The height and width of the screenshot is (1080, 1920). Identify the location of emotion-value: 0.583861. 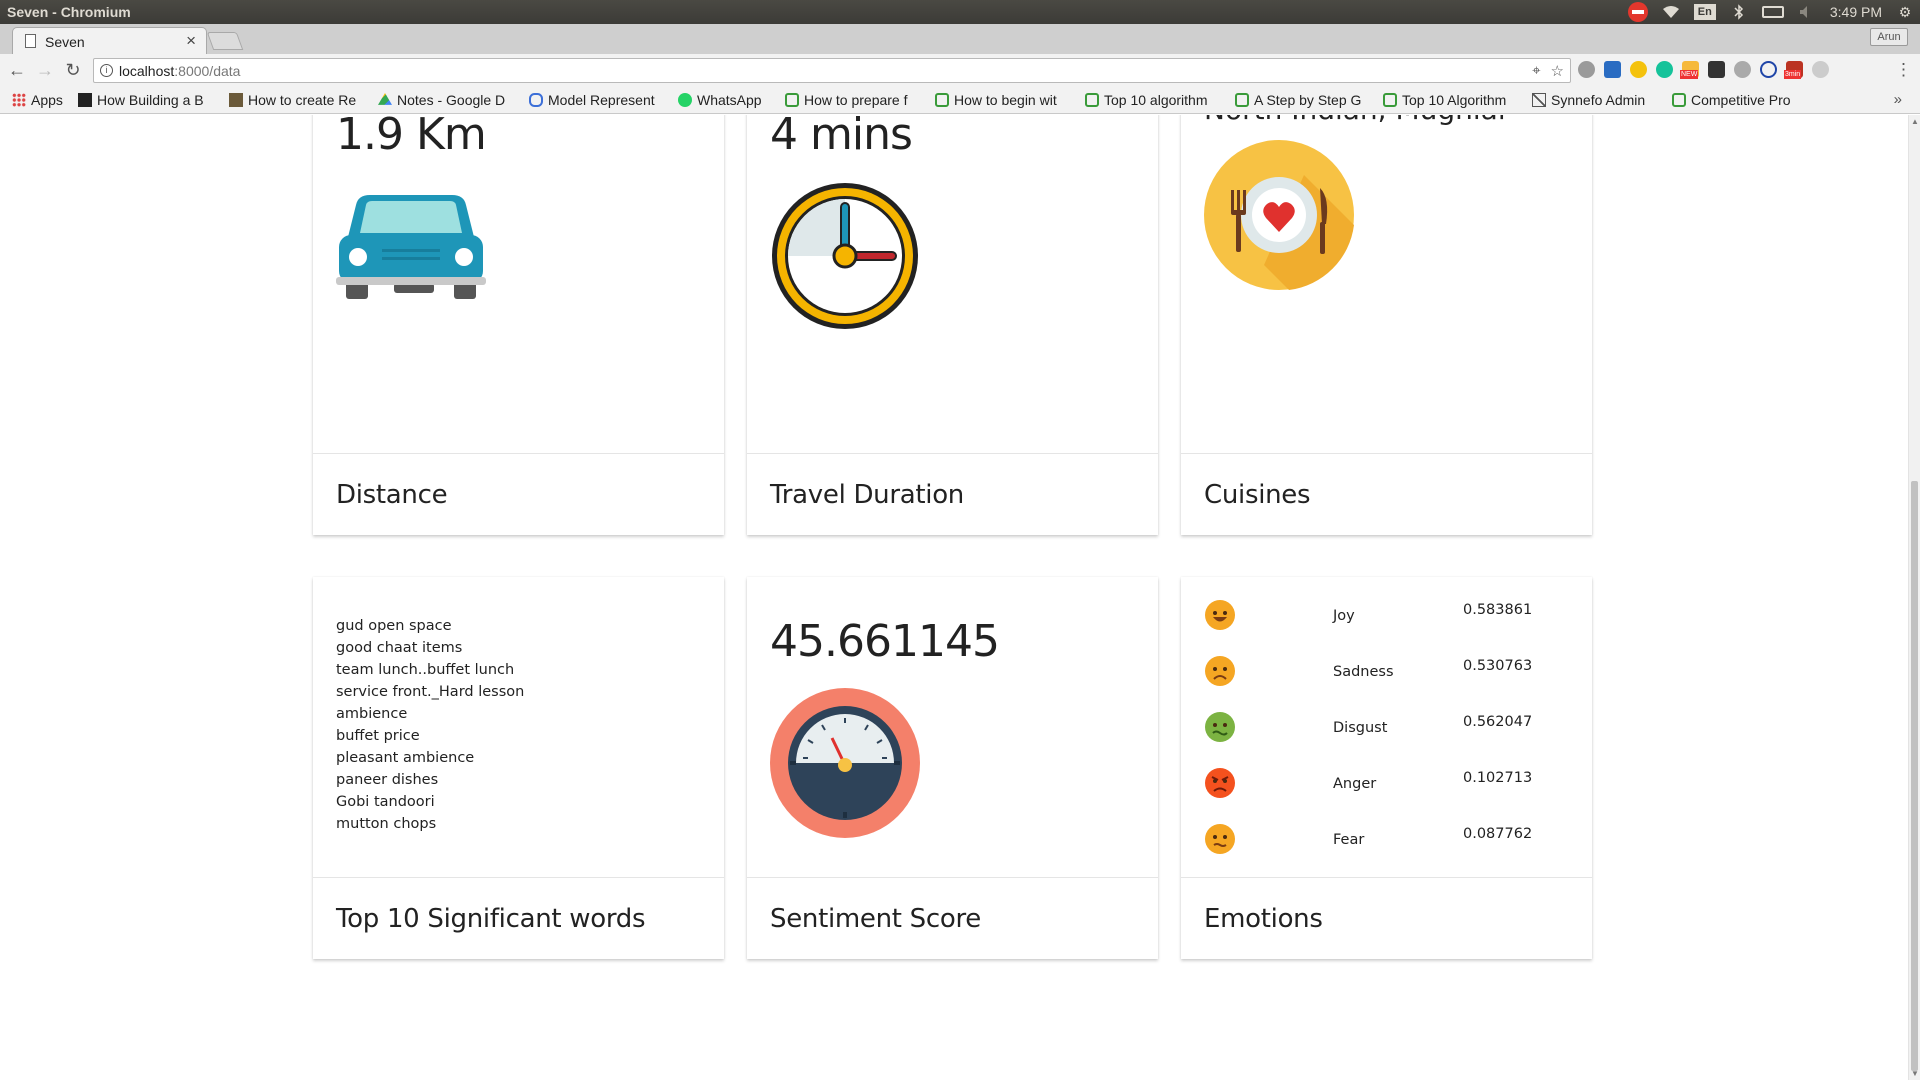
(1498, 610).